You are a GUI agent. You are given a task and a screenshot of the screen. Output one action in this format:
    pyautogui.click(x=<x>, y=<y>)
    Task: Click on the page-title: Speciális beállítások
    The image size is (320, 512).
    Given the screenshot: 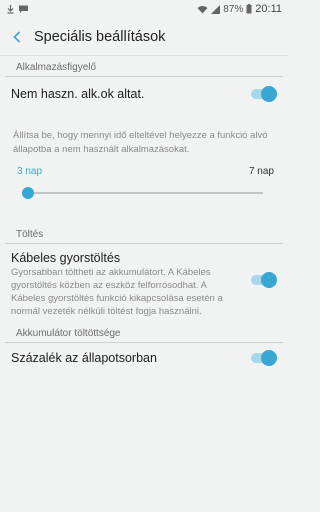 What is the action you would take?
    pyautogui.click(x=100, y=36)
    